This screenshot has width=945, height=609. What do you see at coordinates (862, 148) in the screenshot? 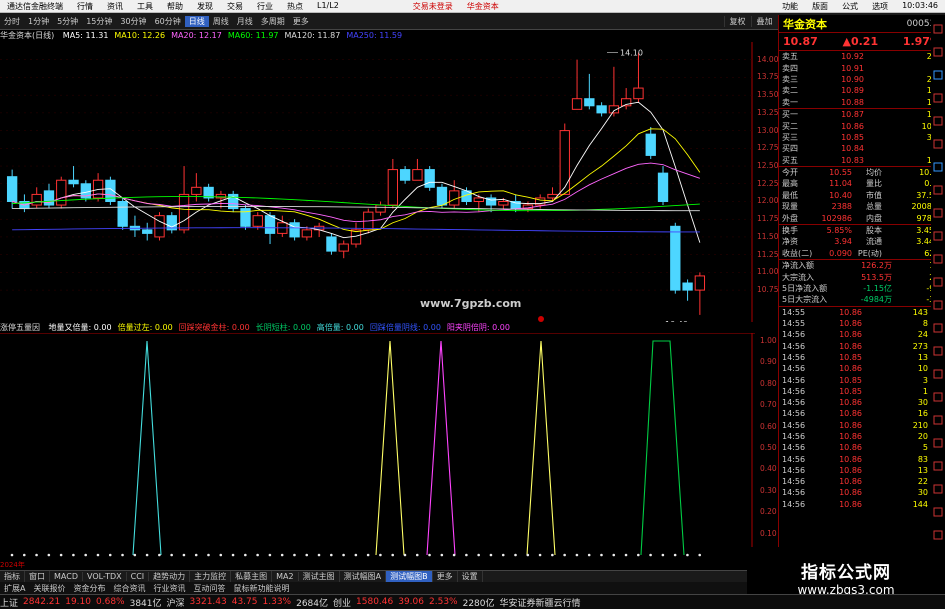
I see `bid-row-3: 买四10.8488` at bounding box center [862, 148].